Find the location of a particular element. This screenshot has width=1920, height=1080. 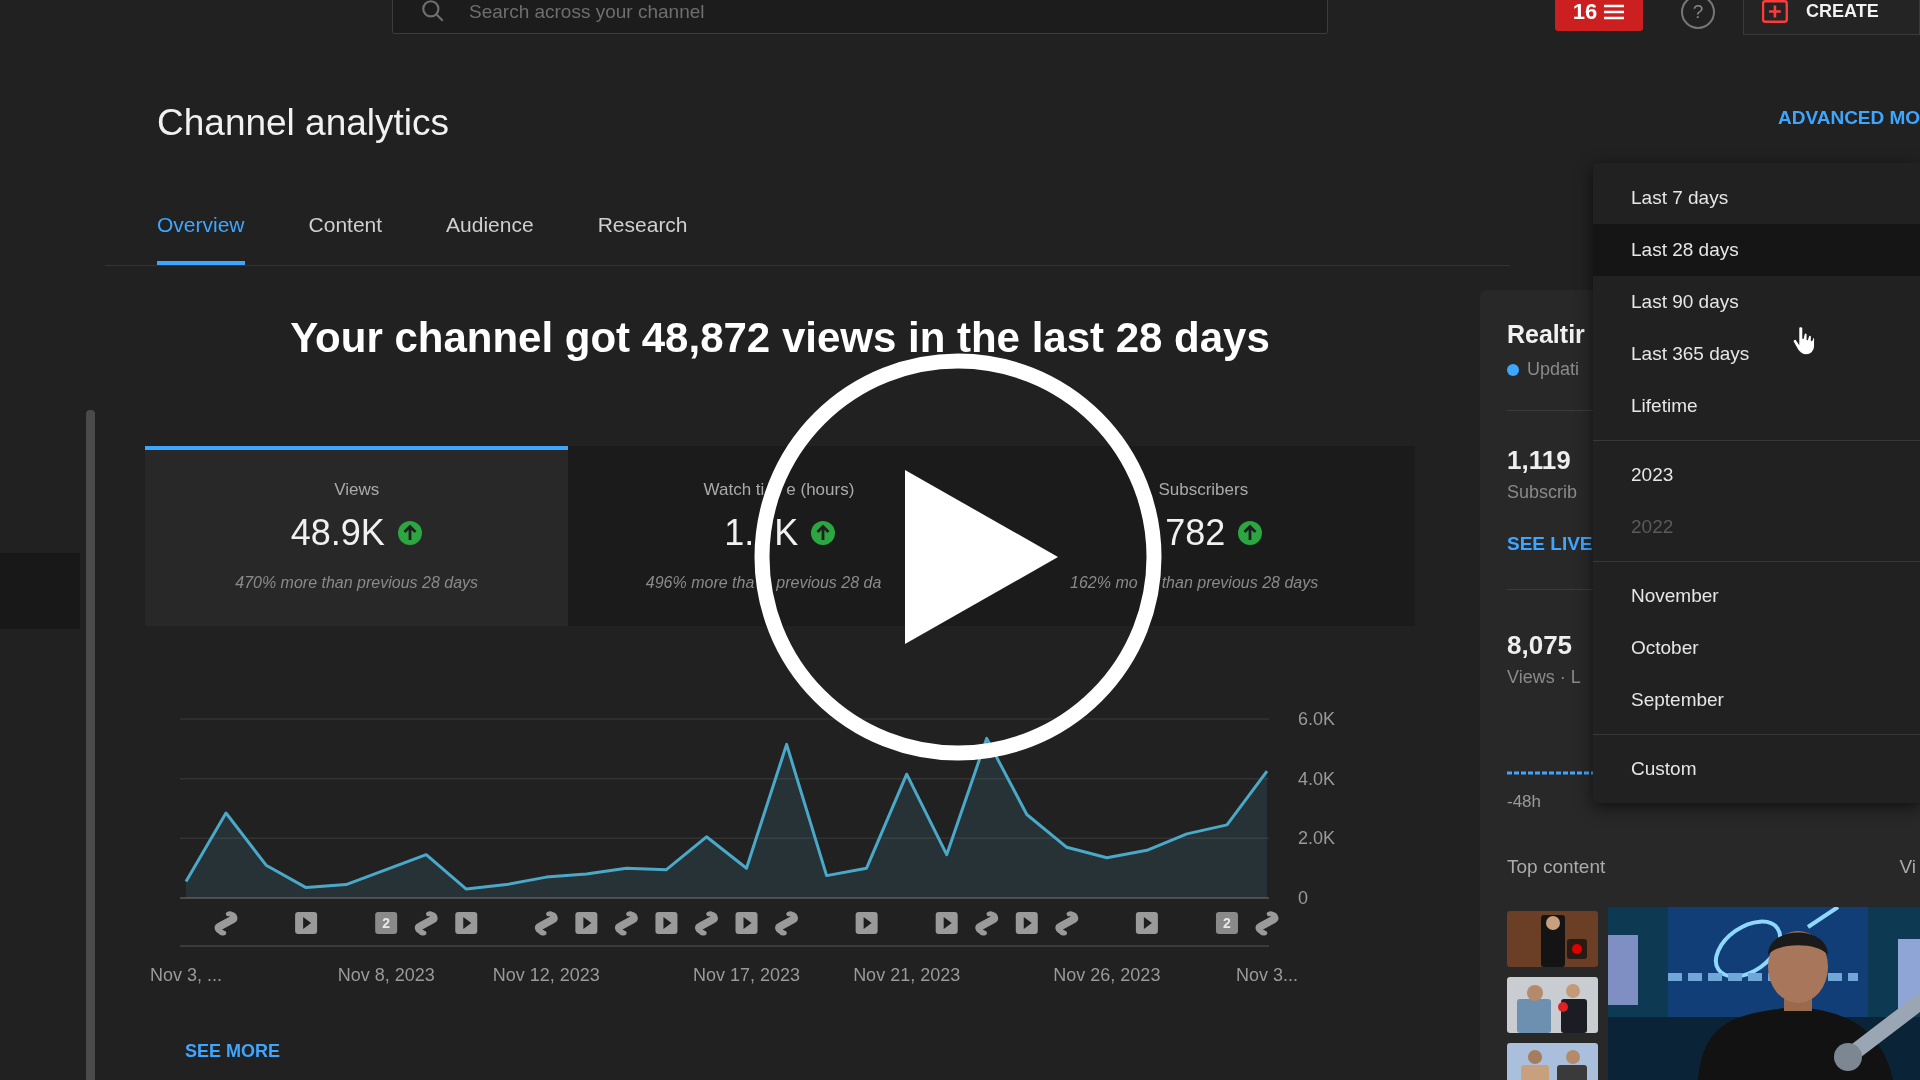

menu-item: Last 365 days is located at coordinates (1756, 354).